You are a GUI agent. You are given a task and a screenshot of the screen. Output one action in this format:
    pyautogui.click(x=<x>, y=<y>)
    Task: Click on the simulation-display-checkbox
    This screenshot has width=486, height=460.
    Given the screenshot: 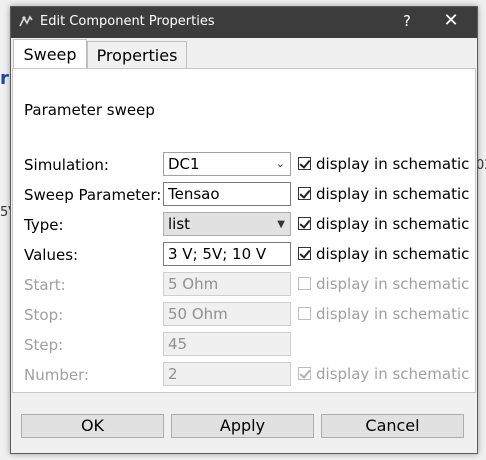 What is the action you would take?
    pyautogui.click(x=304, y=163)
    